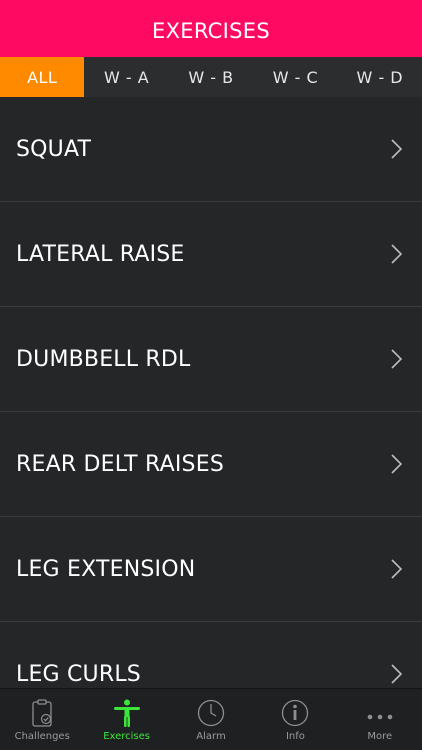  I want to click on clock-icon, so click(211, 713).